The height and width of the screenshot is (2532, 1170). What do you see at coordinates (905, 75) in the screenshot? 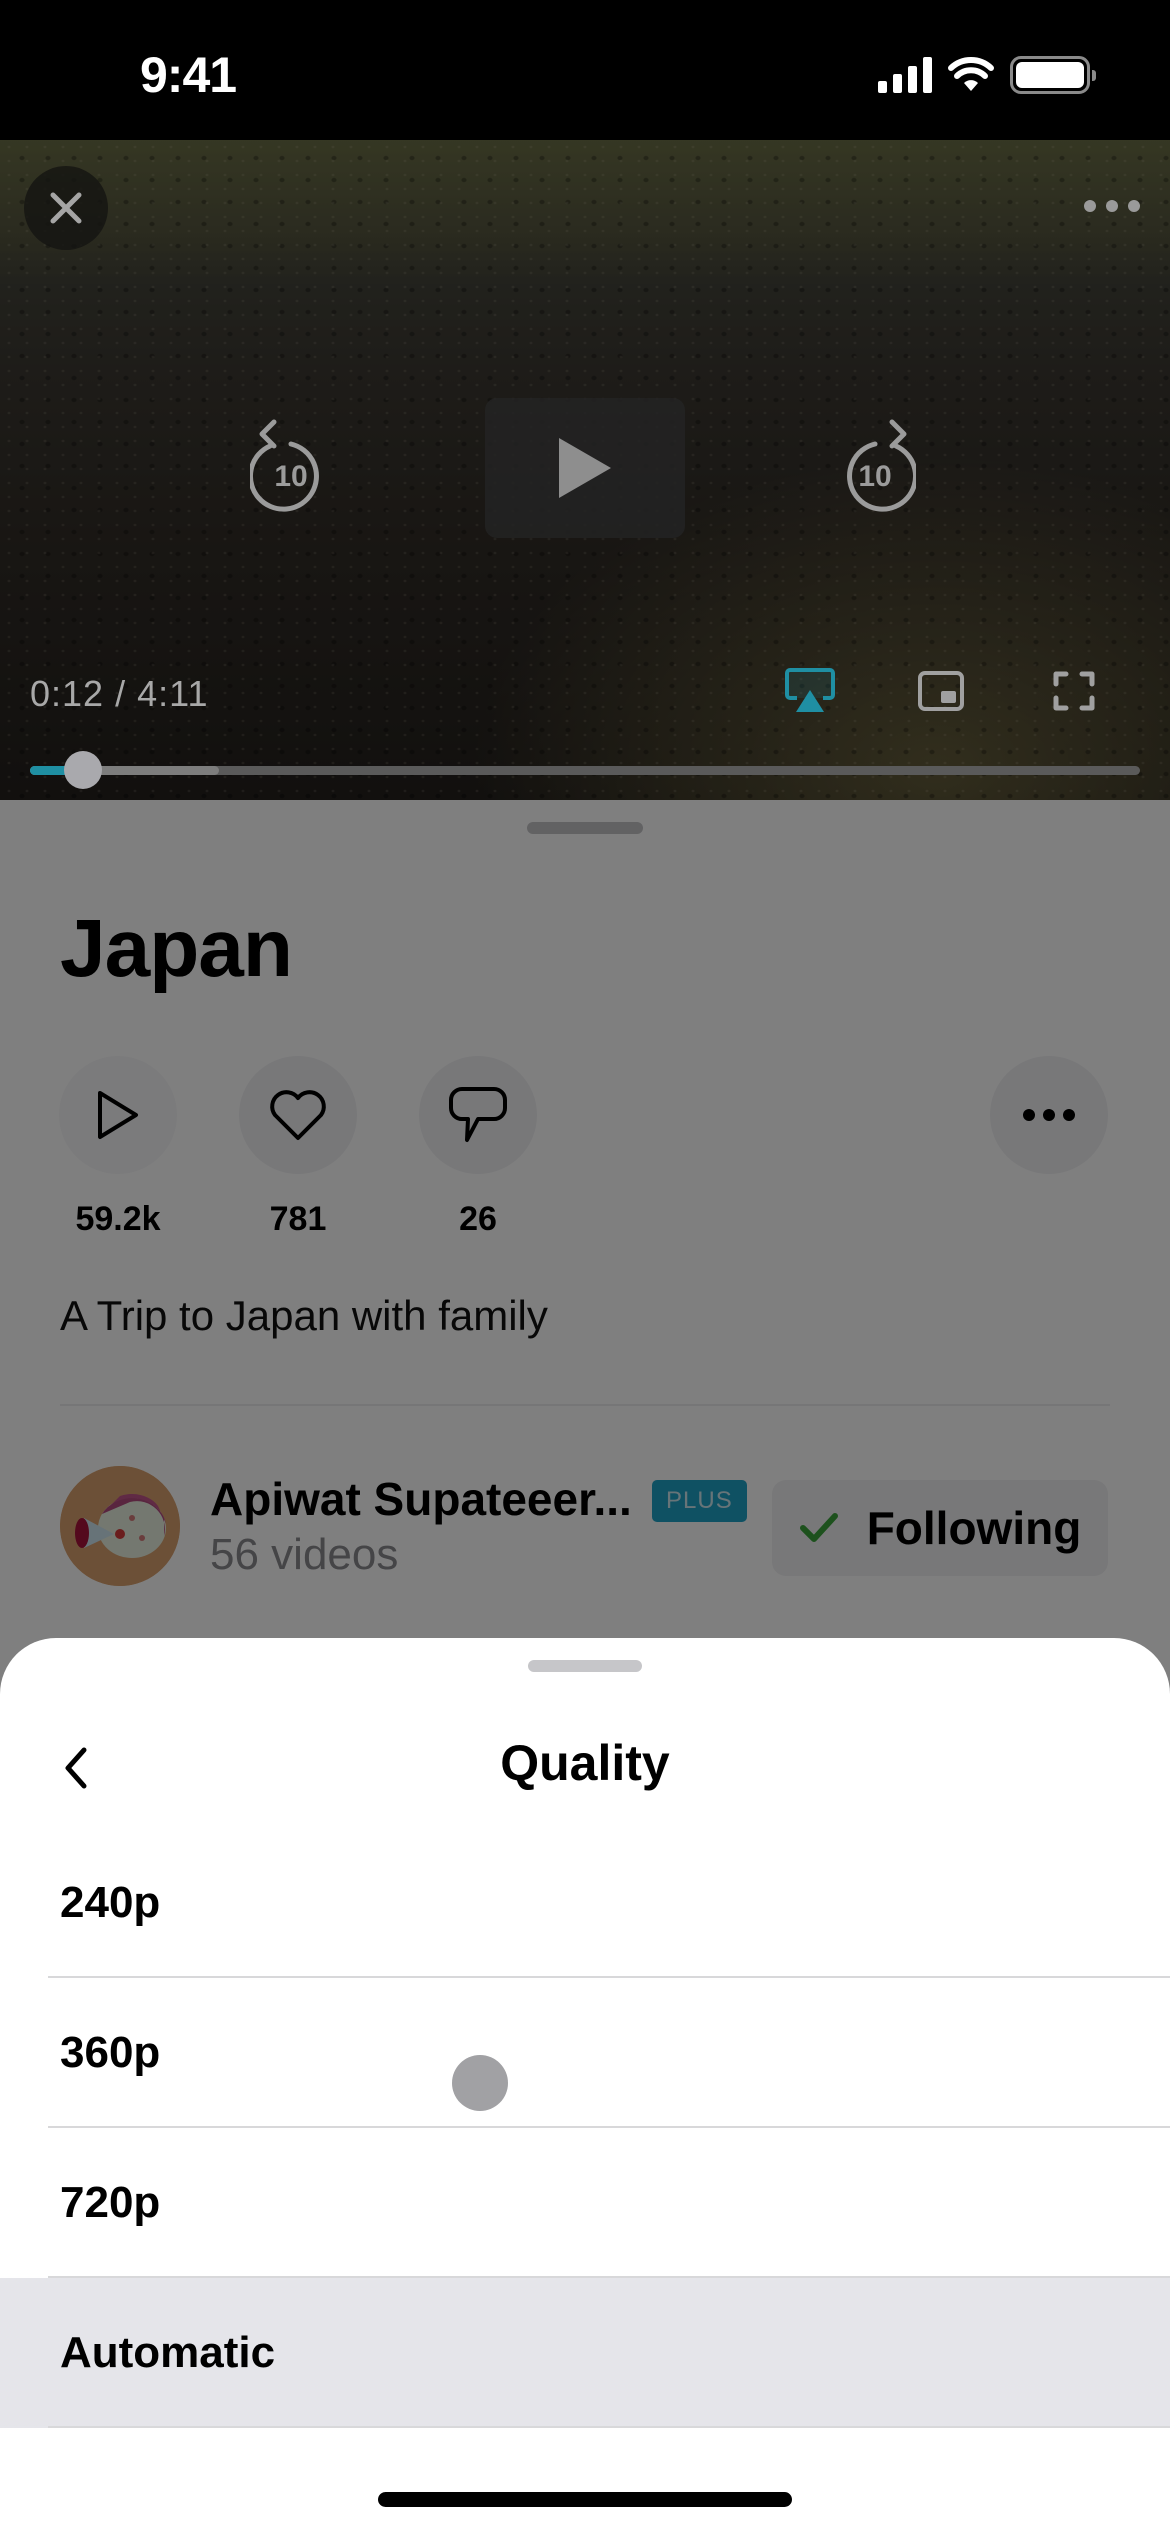
I see `cellular-signal-icon` at bounding box center [905, 75].